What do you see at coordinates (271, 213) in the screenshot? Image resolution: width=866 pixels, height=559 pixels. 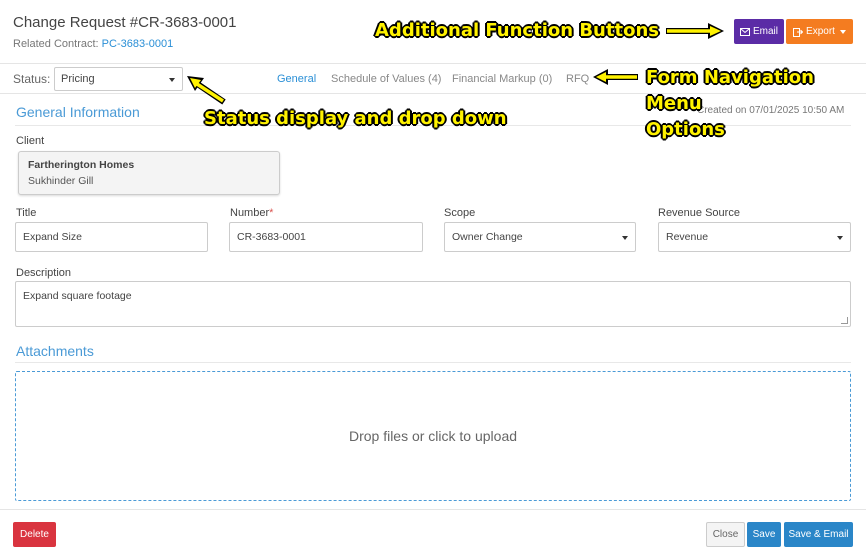 I see `required-marker: *` at bounding box center [271, 213].